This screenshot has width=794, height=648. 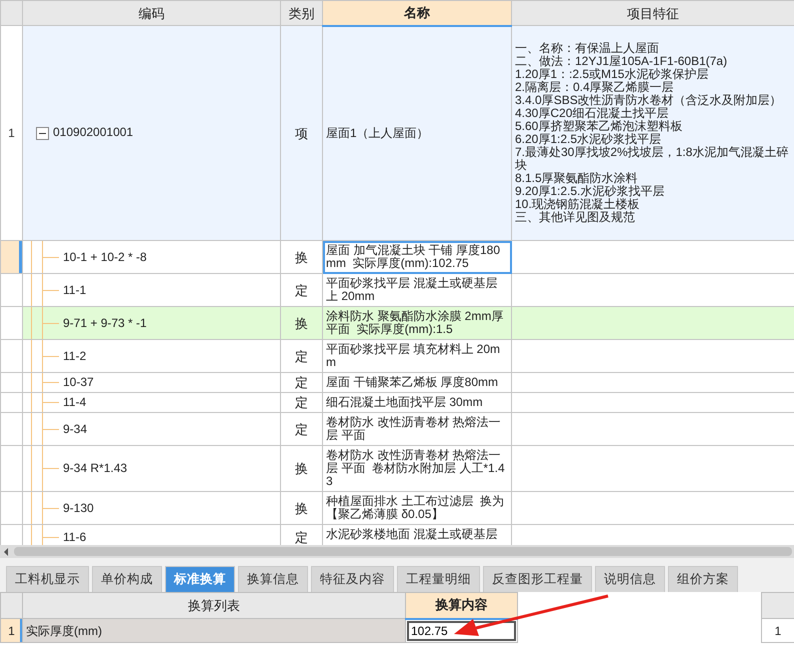 I want to click on column-header: 项目特征, so click(x=653, y=13).